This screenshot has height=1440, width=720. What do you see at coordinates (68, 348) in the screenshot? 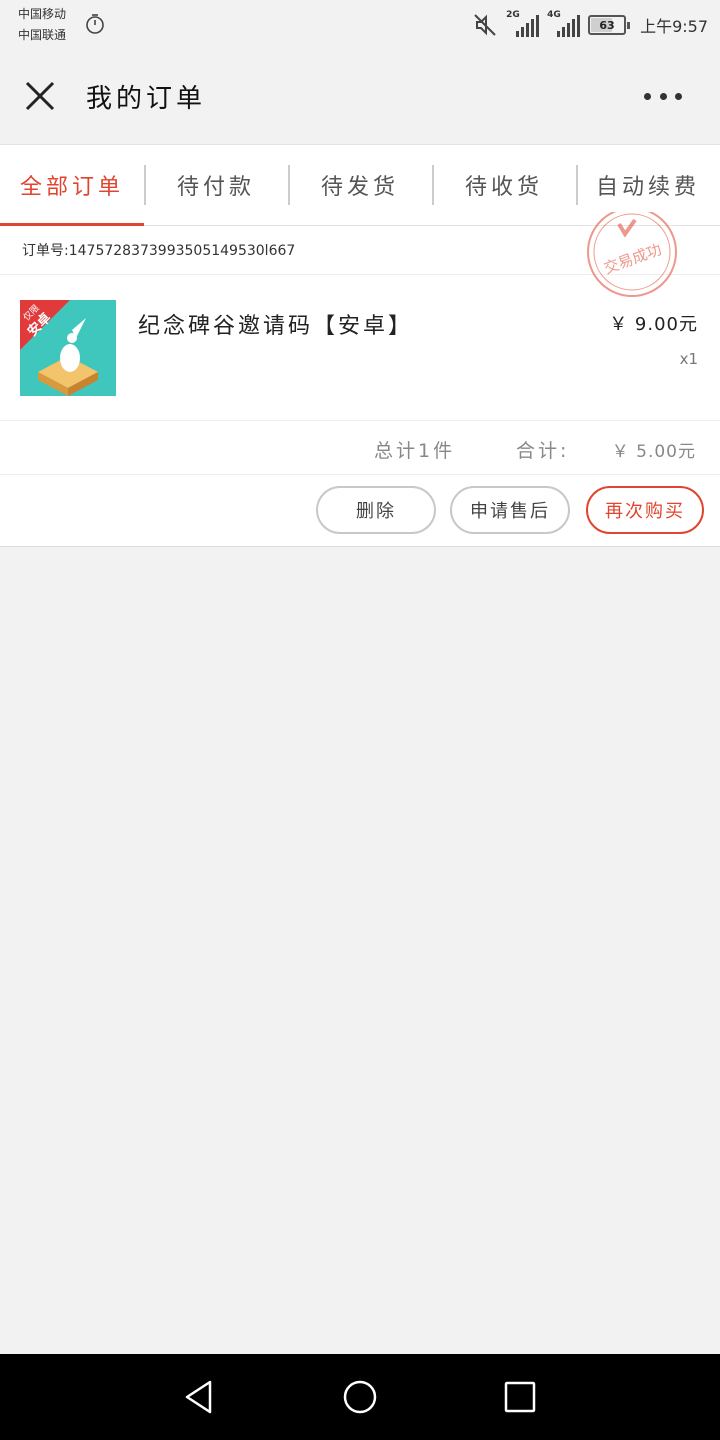
I see `product-thumbnail: 仅限 安卓` at bounding box center [68, 348].